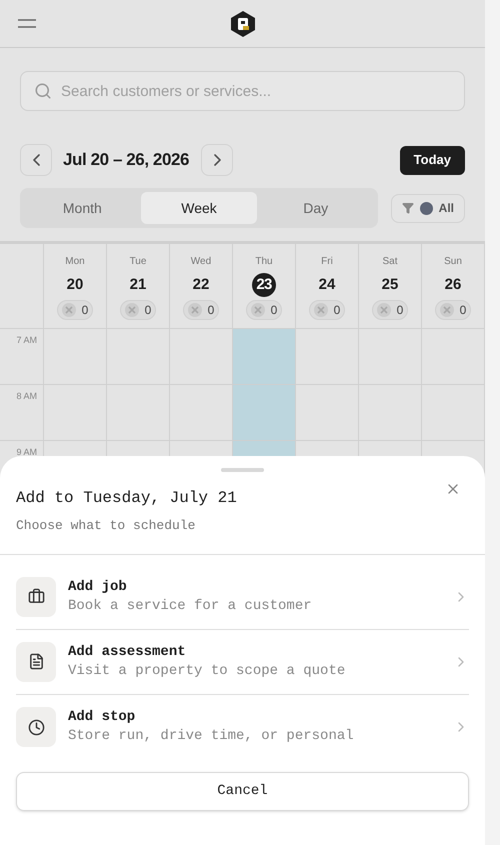 The height and width of the screenshot is (845, 500). Describe the element at coordinates (126, 160) in the screenshot. I see `date-range: Jul 20 – 26, 2026` at that location.